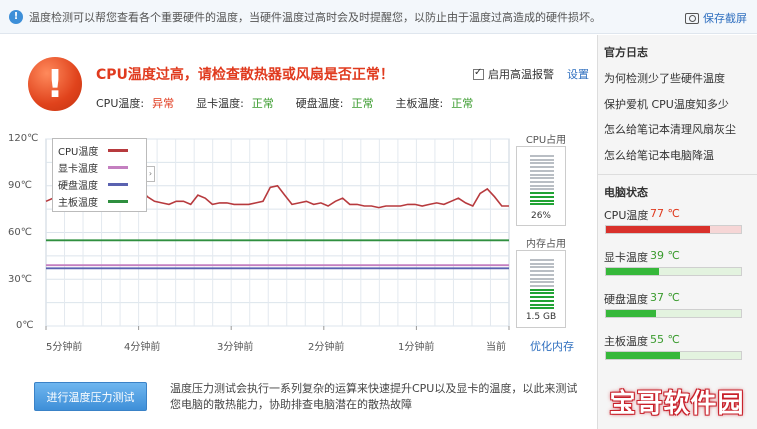 The height and width of the screenshot is (429, 757). Describe the element at coordinates (665, 339) in the screenshot. I see `pc-status-board-temp: 55 ℃` at that location.